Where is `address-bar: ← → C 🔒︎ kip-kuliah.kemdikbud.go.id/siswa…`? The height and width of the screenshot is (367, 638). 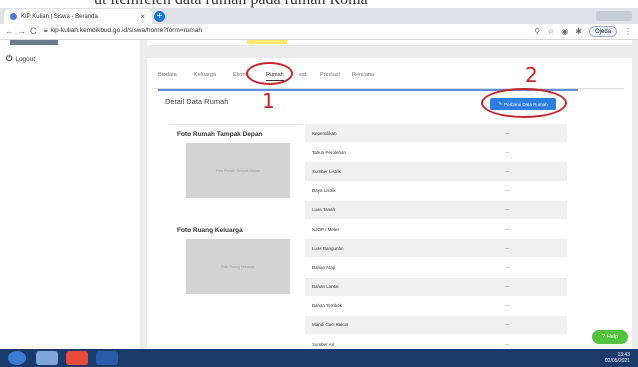 address-bar: ← → C 🔒︎ kip-kuliah.kemdikbud.go.id/siswa… is located at coordinates (319, 32).